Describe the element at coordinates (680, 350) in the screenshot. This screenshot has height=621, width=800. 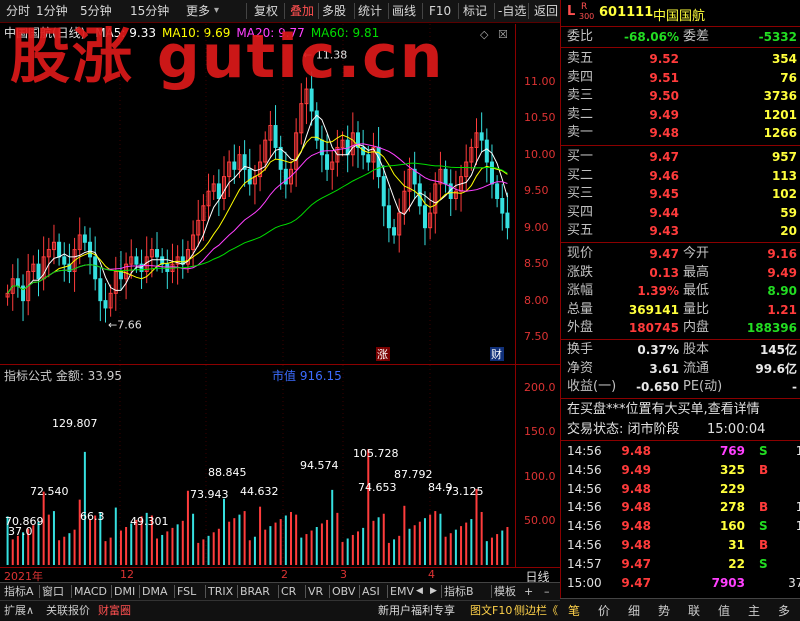
I see `stat2-row: 换手 0.37% 股本 145亿` at that location.